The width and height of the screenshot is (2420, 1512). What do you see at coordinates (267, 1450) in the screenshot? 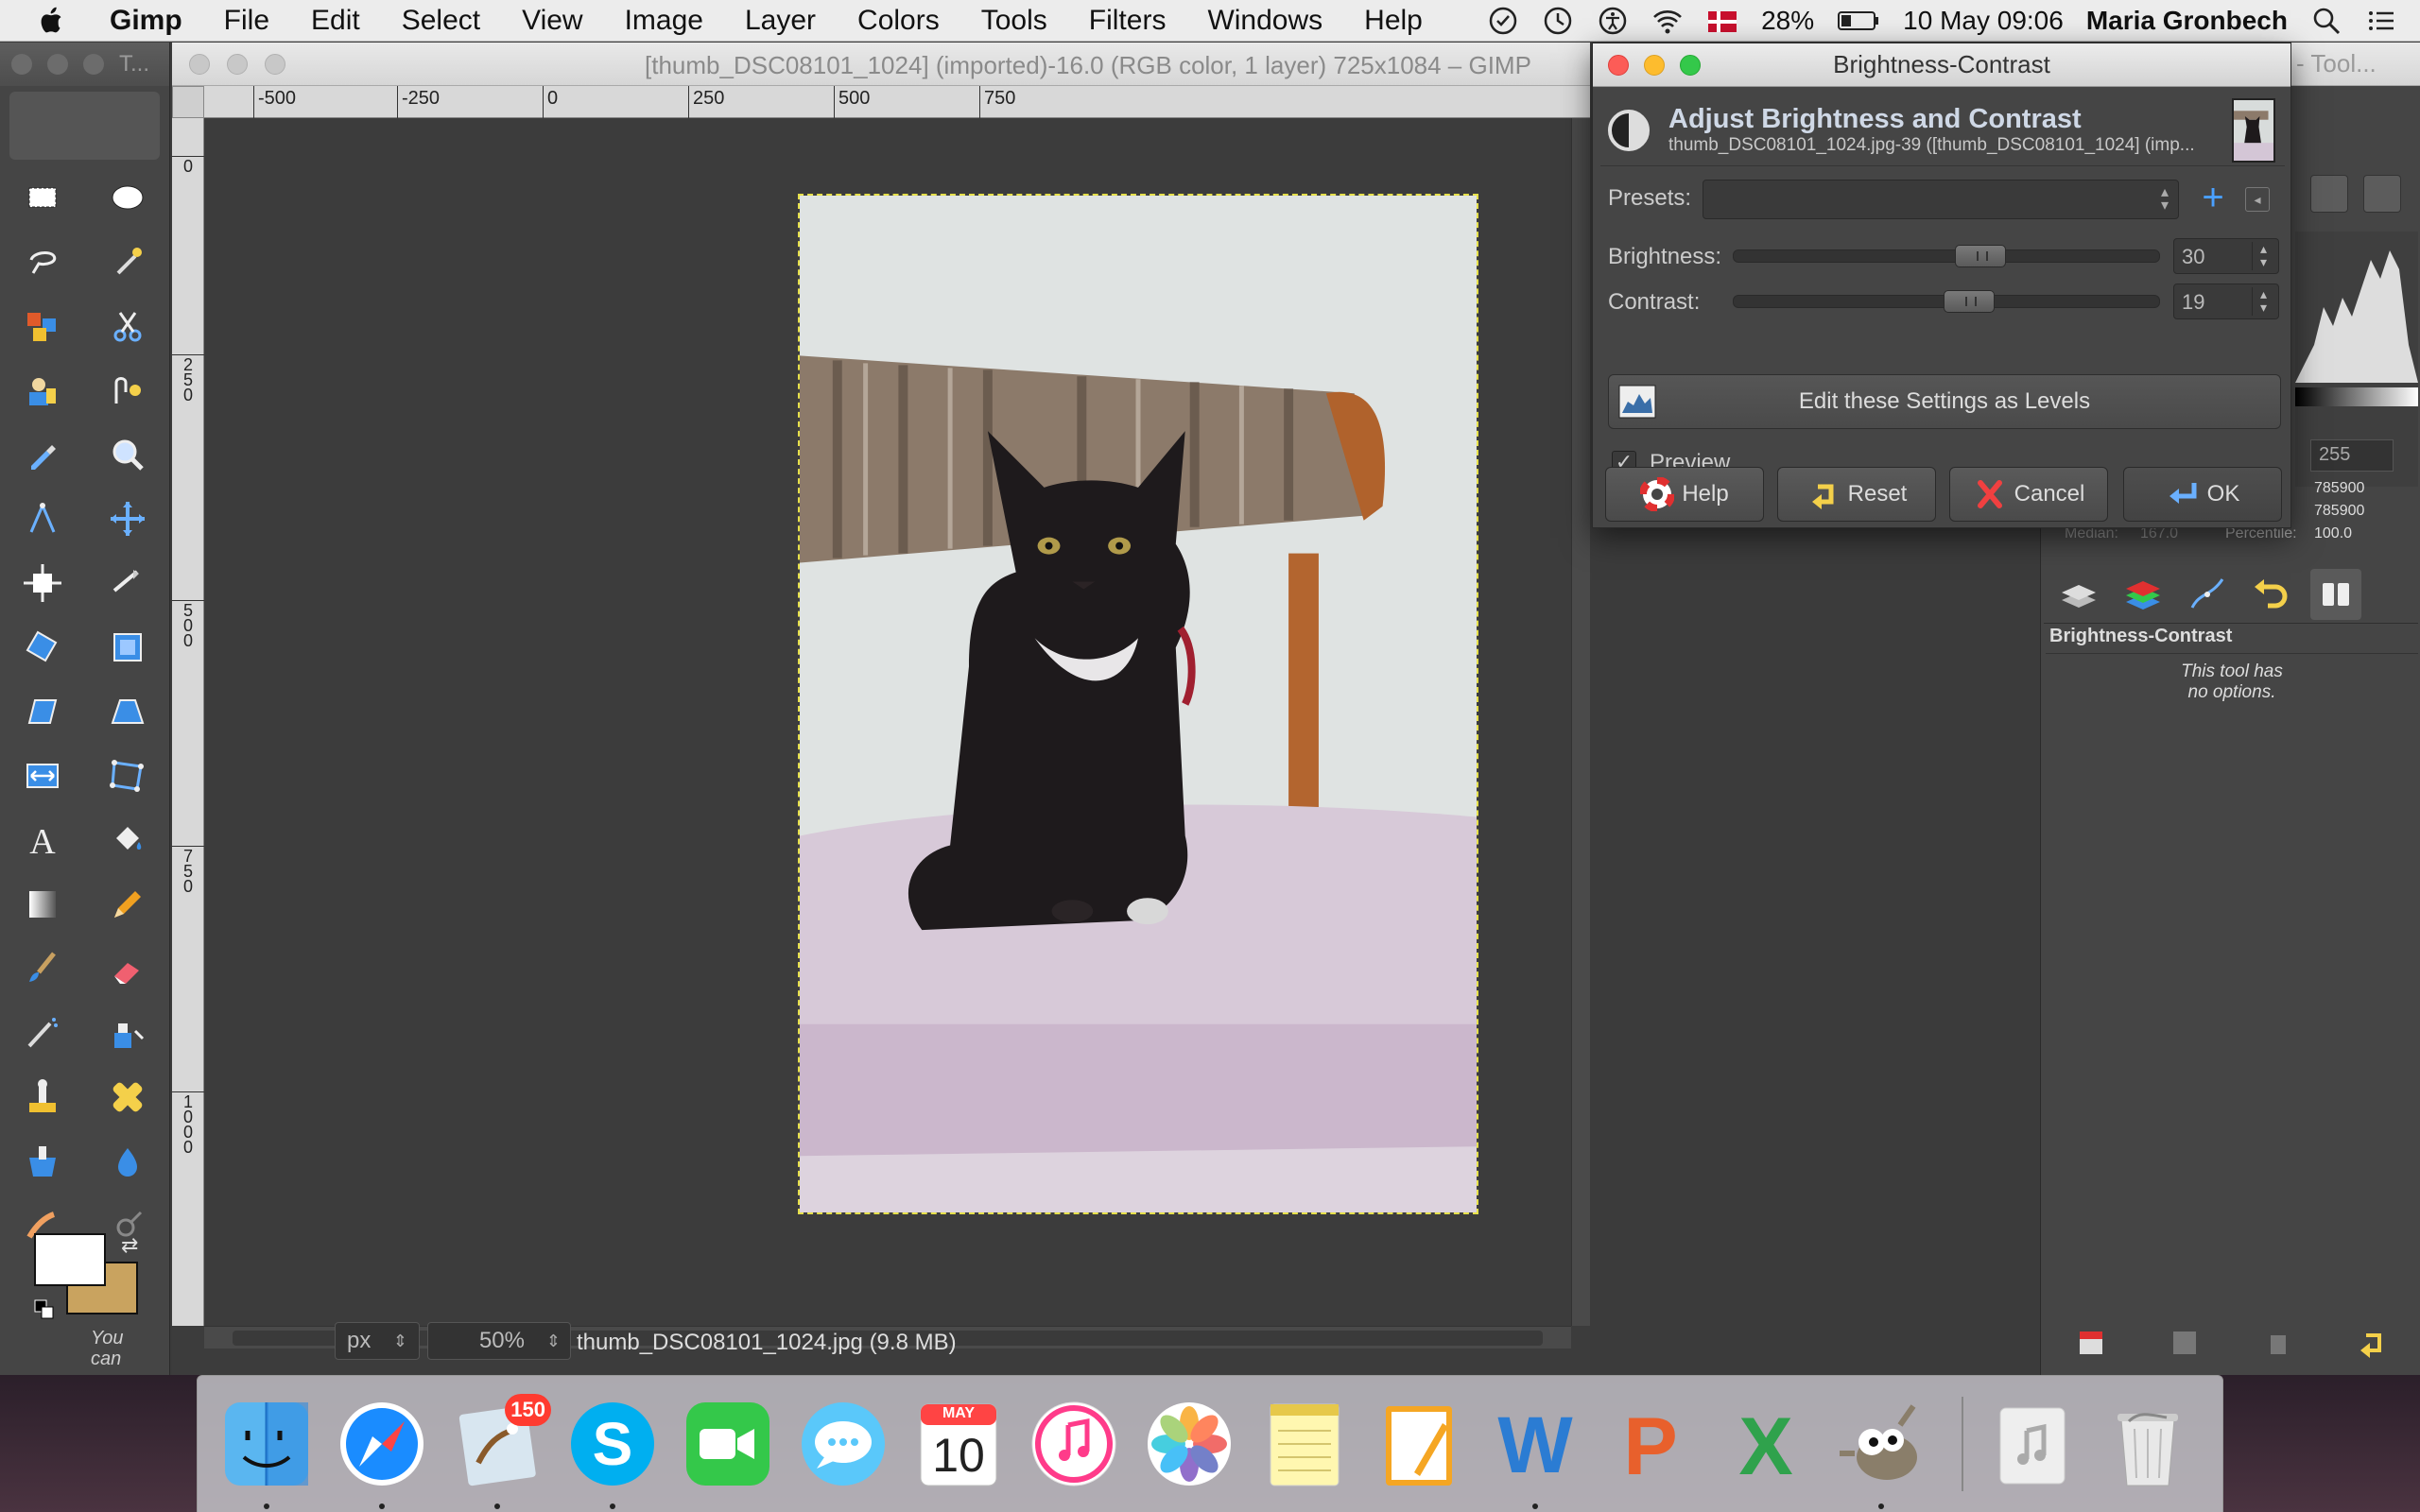
I see `finder-dock-icon` at bounding box center [267, 1450].